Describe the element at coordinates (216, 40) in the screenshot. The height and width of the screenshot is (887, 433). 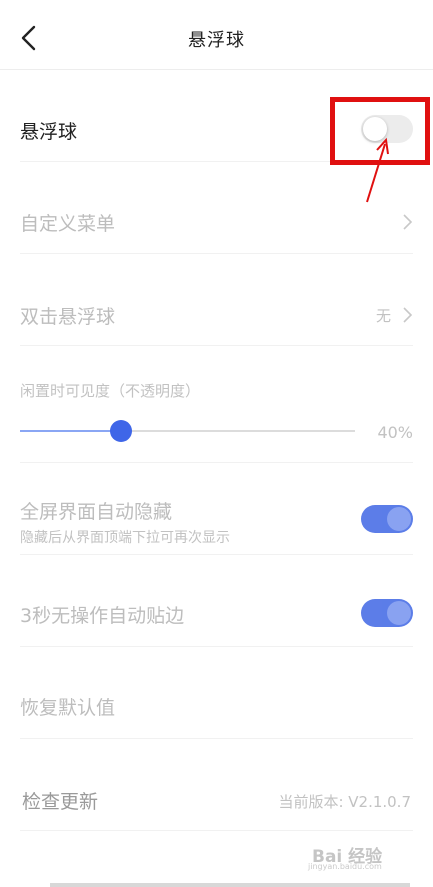
I see `page-title: 悬浮球` at that location.